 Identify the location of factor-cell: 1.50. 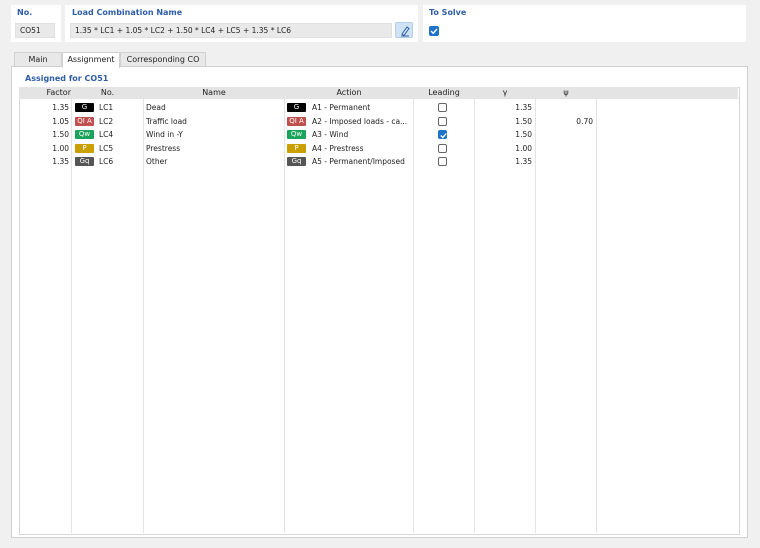
(44, 134).